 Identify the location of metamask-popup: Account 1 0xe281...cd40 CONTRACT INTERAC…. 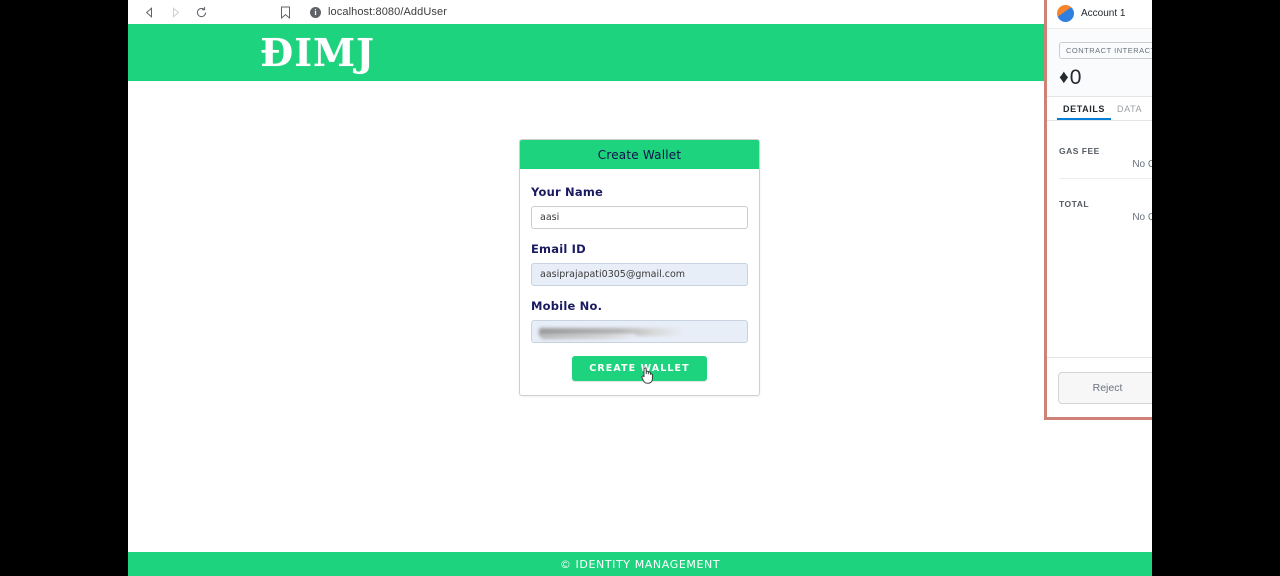
(1098, 210).